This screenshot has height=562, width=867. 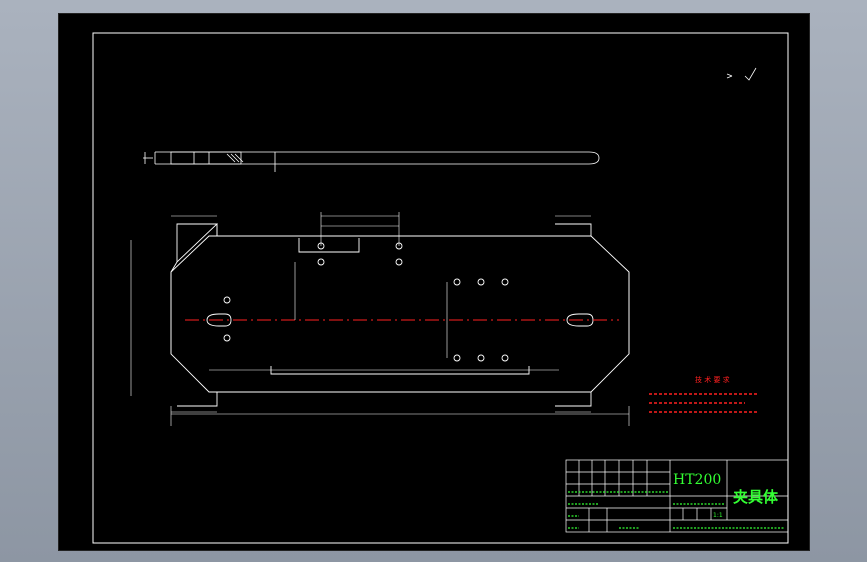 I want to click on surface-finish-symbol, so click(x=741, y=74).